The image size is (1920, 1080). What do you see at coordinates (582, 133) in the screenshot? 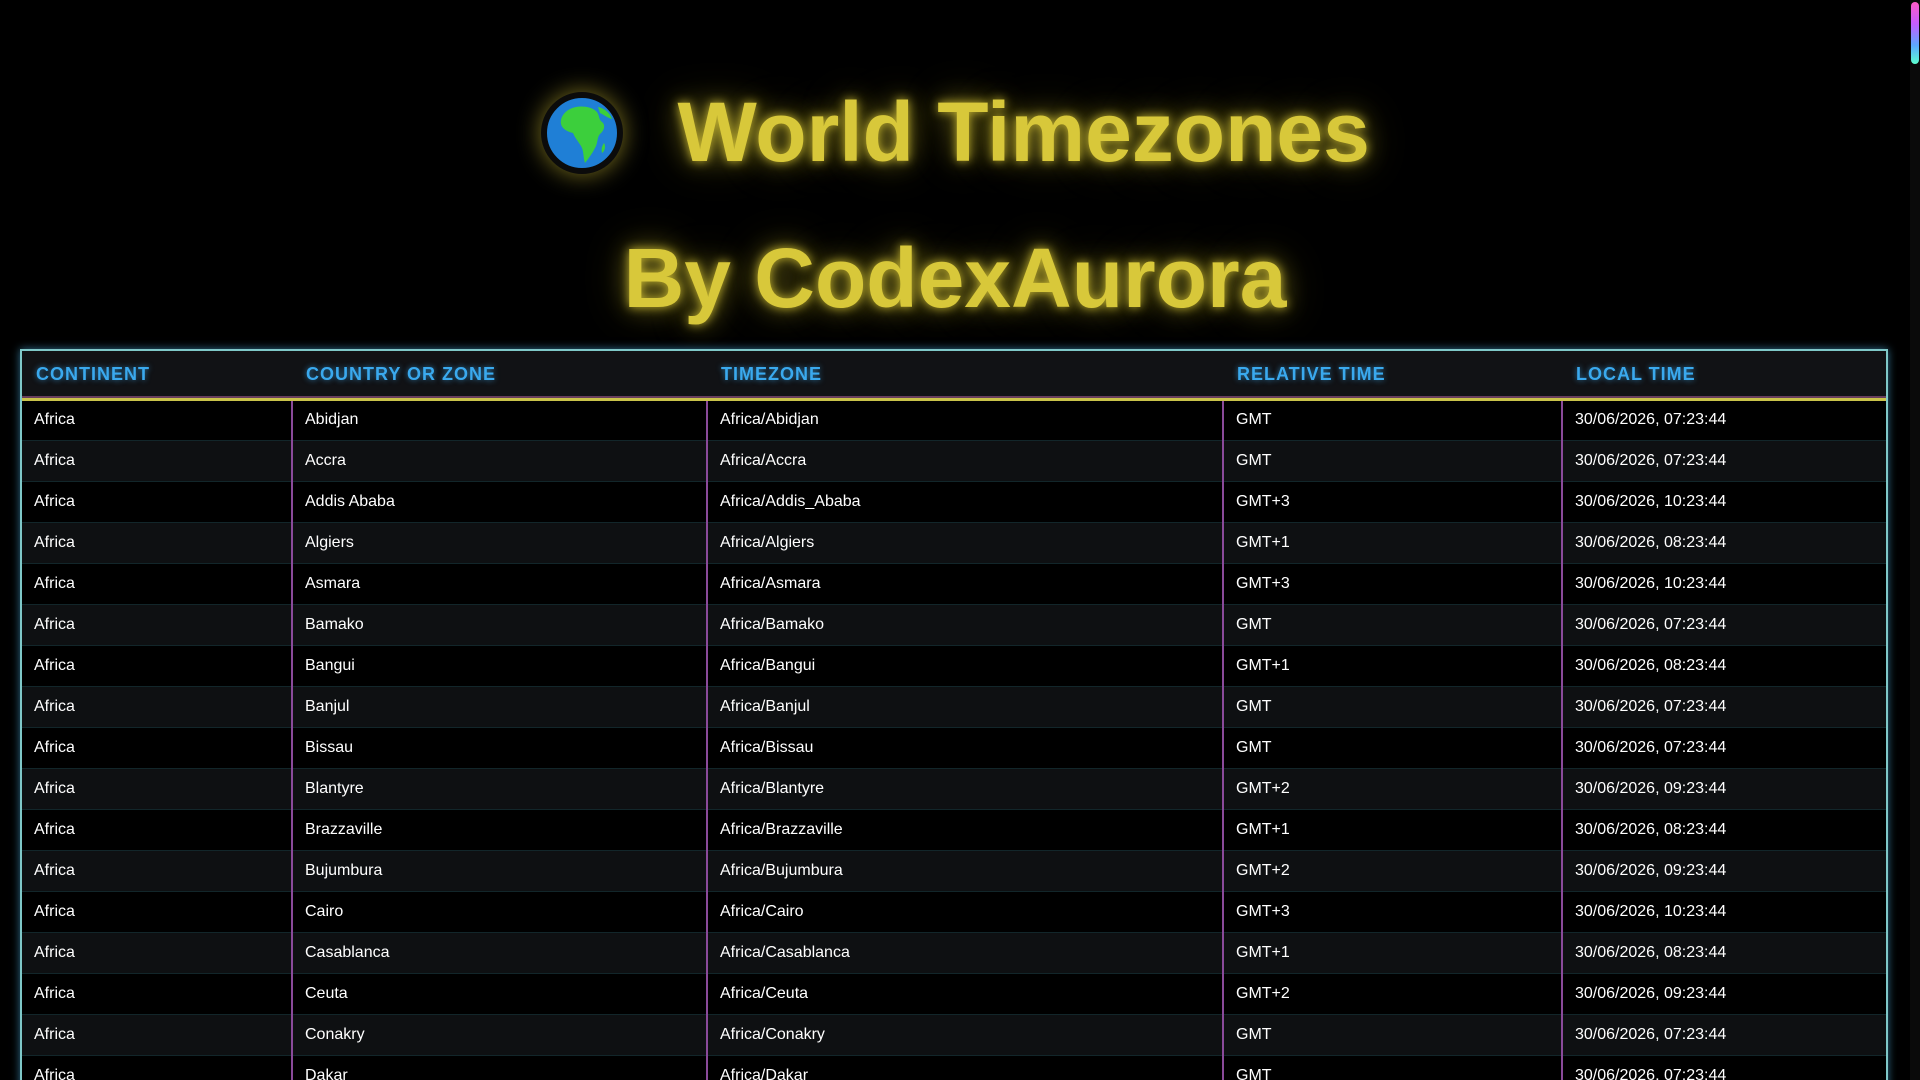
I see `globe-africa-icon` at bounding box center [582, 133].